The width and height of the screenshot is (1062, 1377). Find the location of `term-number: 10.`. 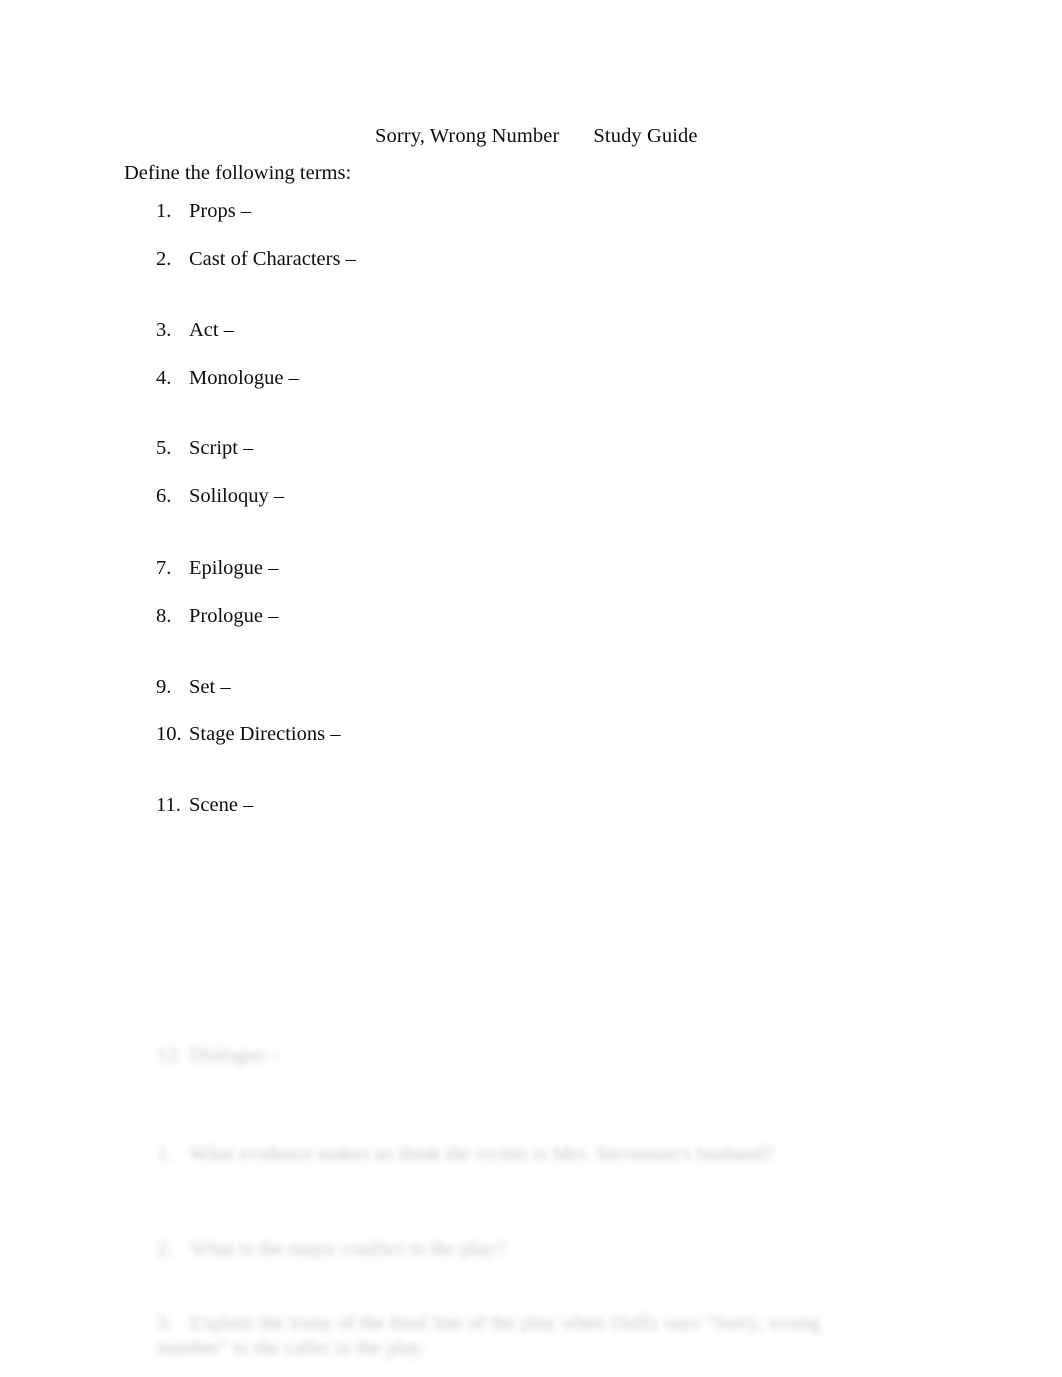

term-number: 10. is located at coordinates (169, 734).